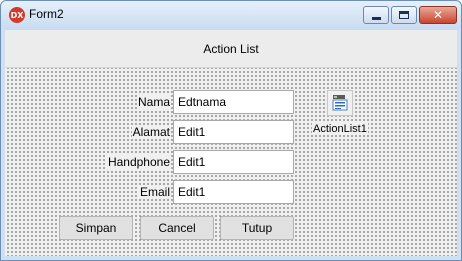 Image resolution: width=462 pixels, height=261 pixels. What do you see at coordinates (96, 228) in the screenshot?
I see `simpan-button: Simpan` at bounding box center [96, 228].